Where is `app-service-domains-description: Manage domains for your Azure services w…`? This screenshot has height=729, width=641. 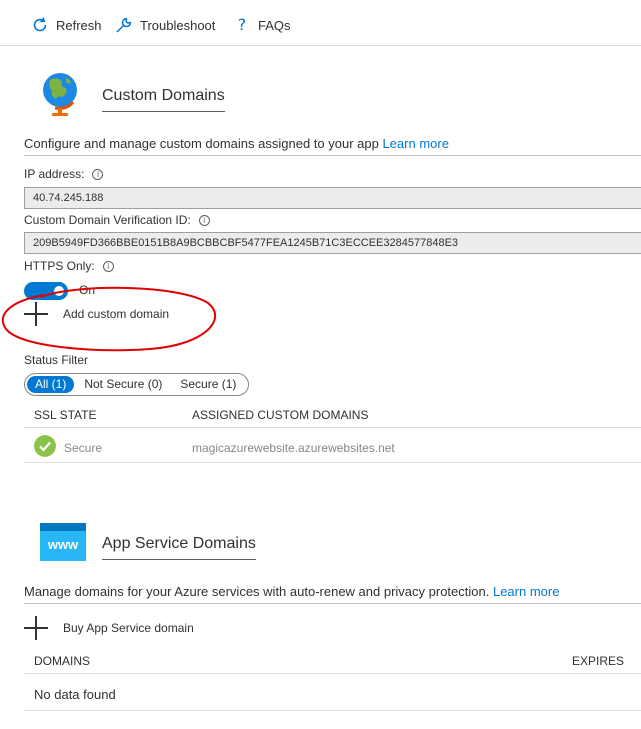
app-service-domains-description: Manage domains for your Azure services w… is located at coordinates (332, 594).